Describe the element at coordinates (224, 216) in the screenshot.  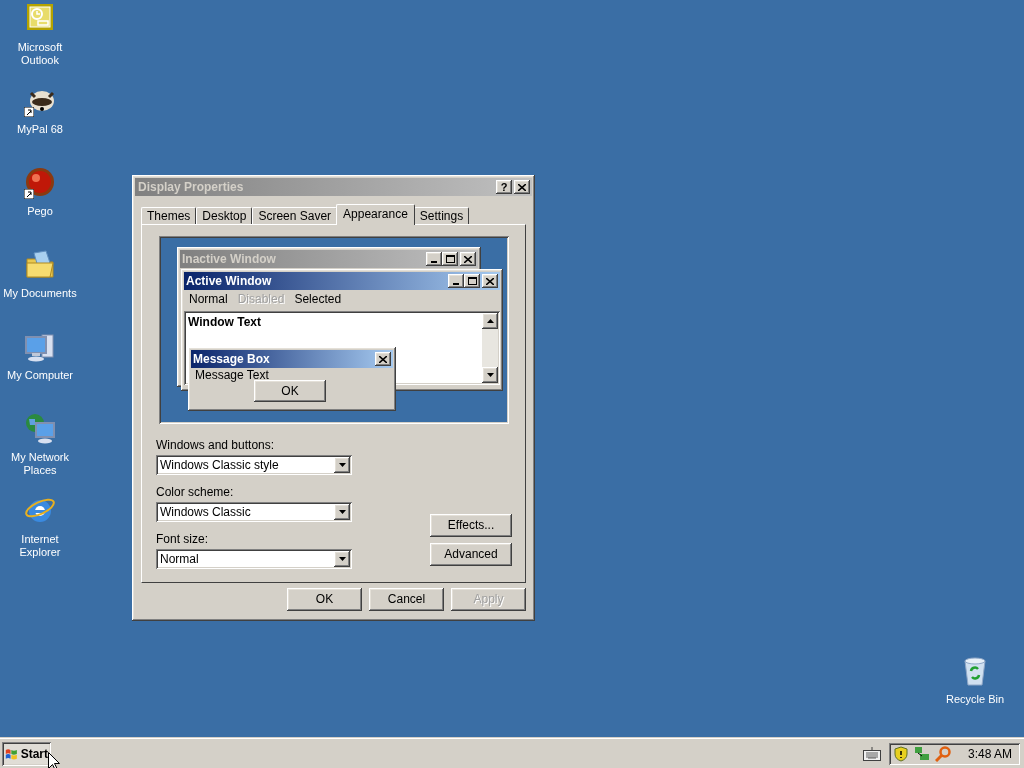
I see `tab: Desktop` at that location.